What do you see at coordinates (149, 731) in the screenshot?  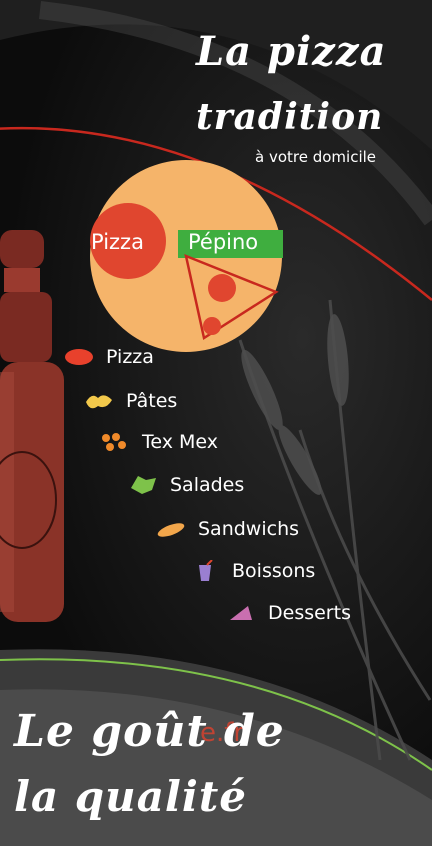 I see `slogan-line1: Le goût de` at bounding box center [149, 731].